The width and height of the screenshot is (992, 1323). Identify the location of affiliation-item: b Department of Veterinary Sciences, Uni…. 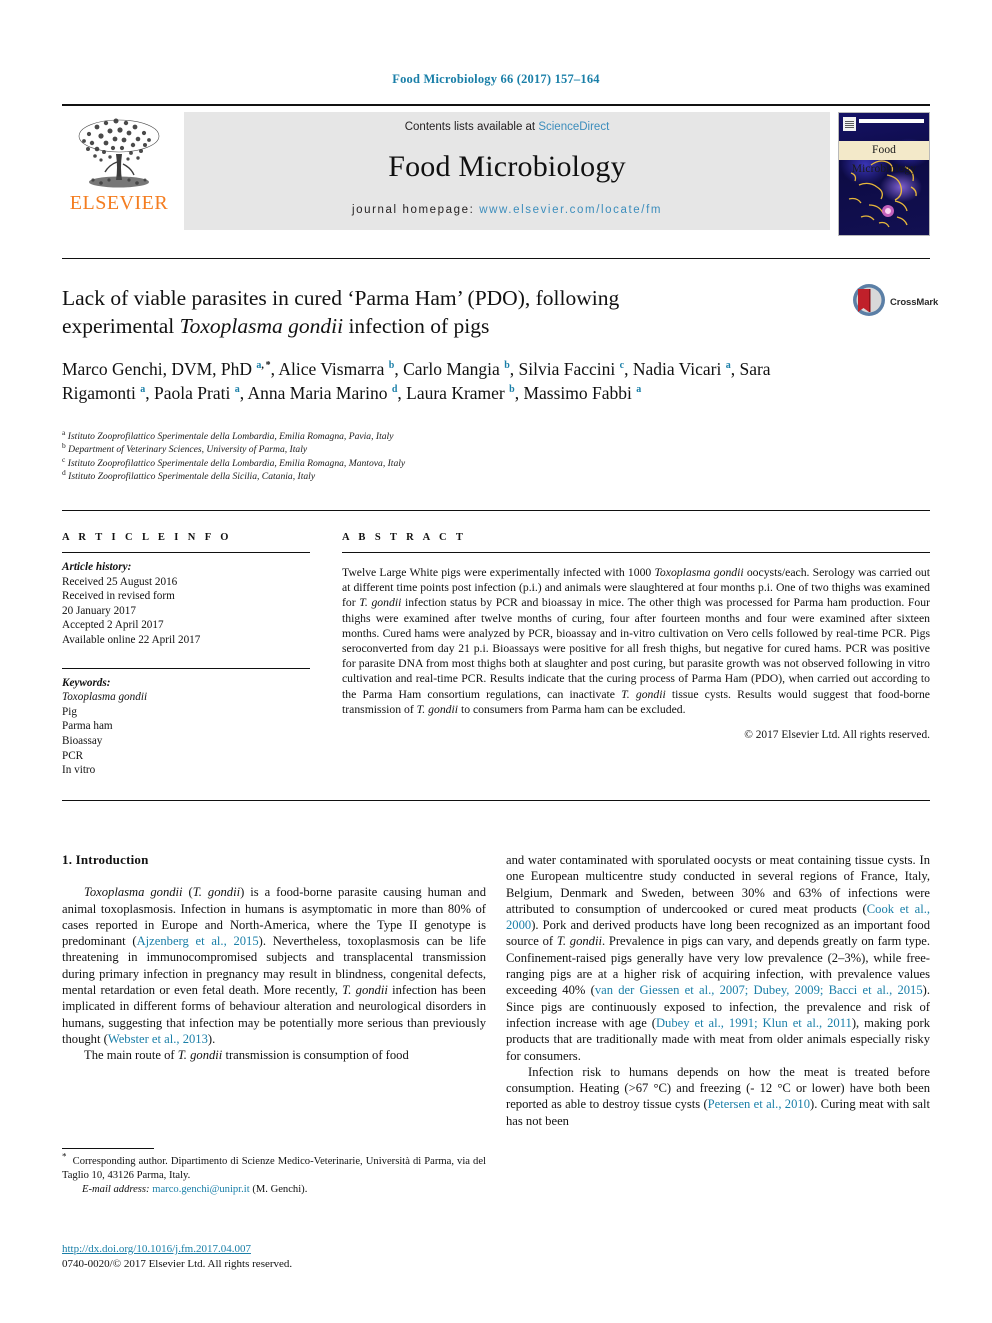
(362, 448).